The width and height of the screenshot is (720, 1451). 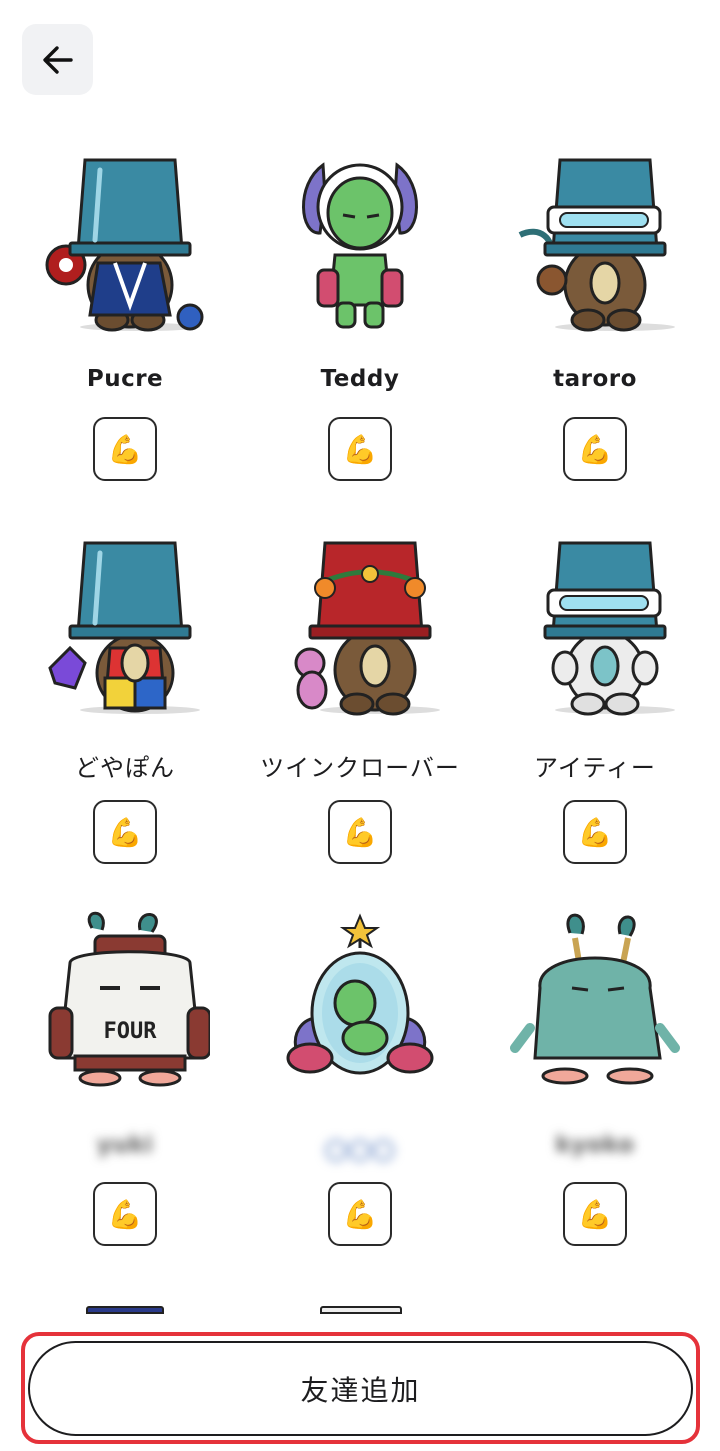 I want to click on friend-name: Teddy, so click(x=360, y=379).